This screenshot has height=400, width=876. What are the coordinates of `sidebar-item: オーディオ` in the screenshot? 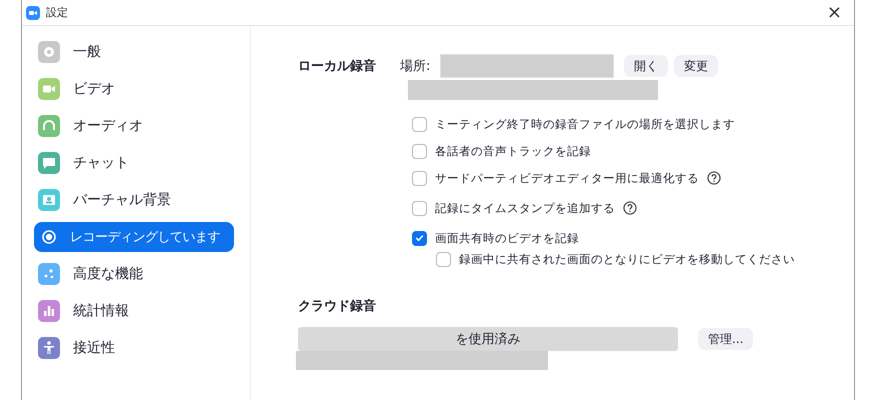 It's located at (130, 126).